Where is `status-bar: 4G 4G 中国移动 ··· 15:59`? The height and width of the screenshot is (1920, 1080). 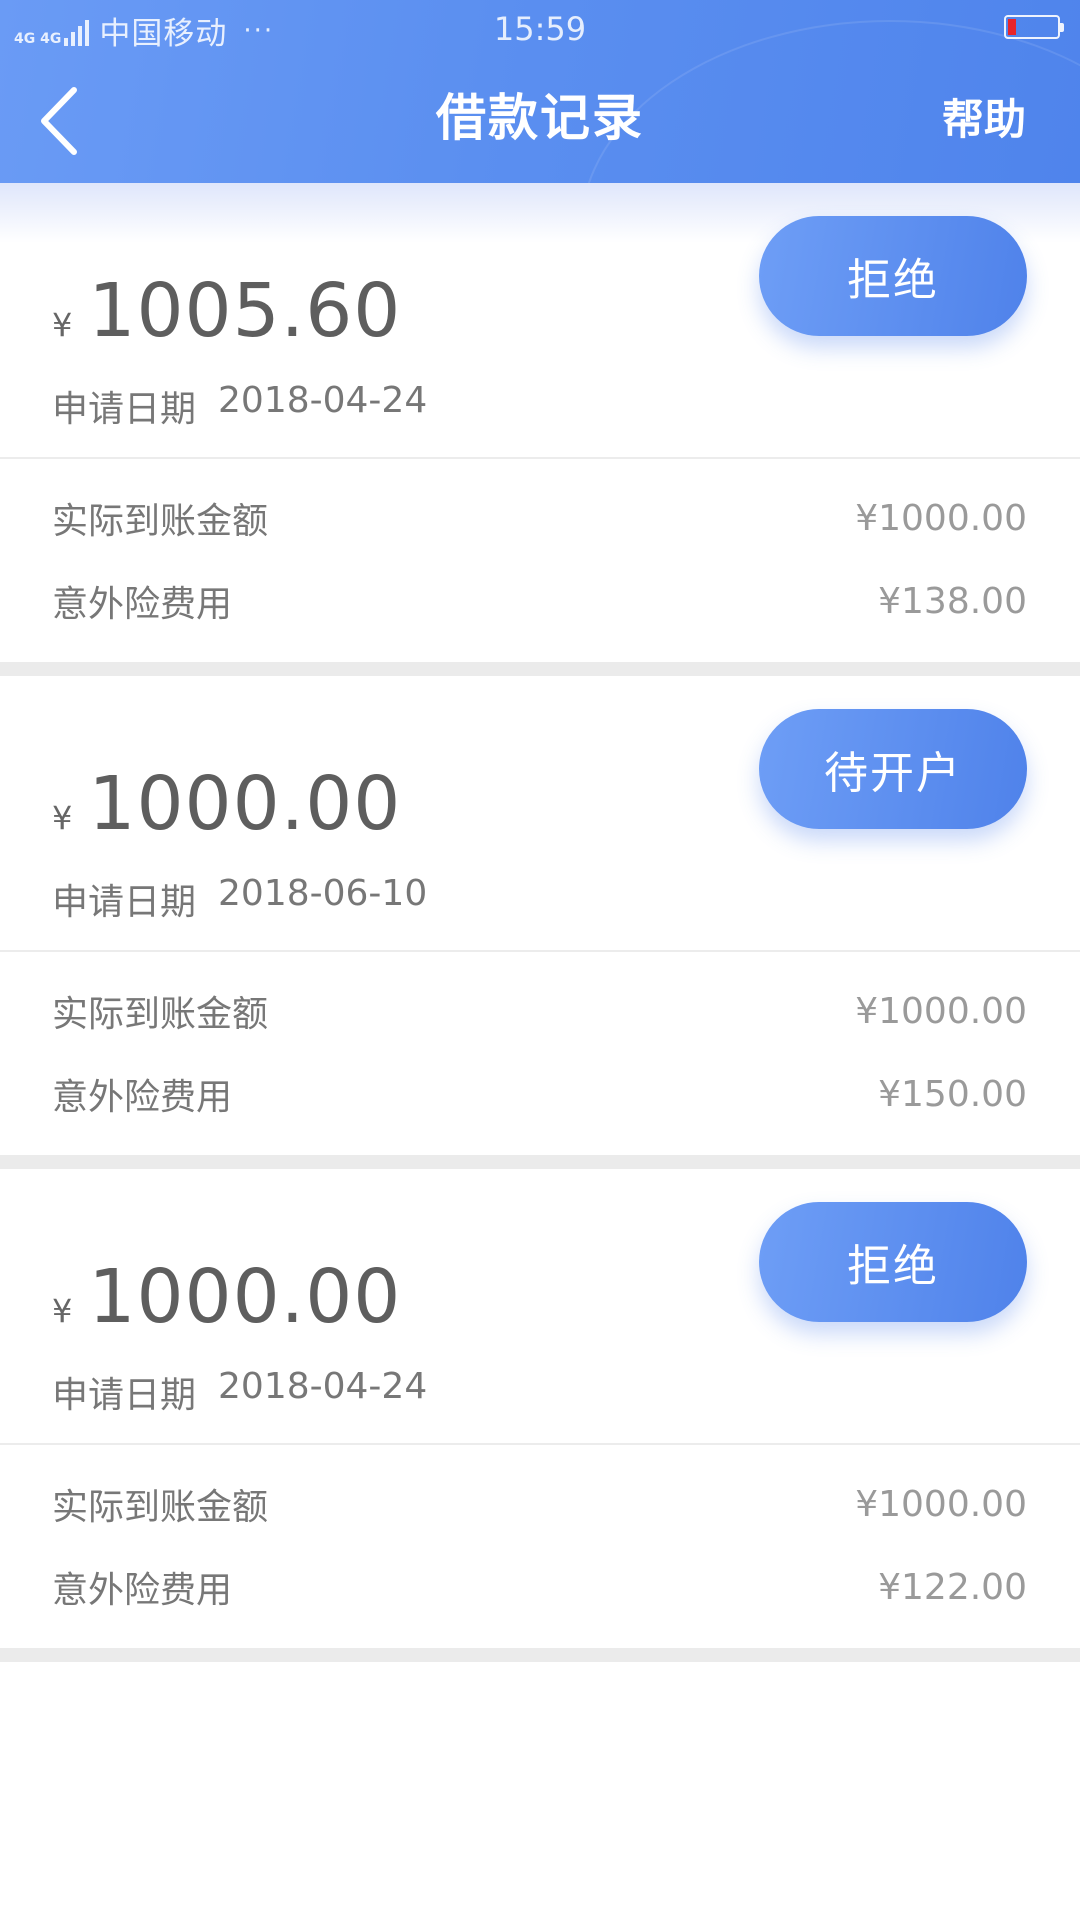 status-bar: 4G 4G 中国移动 ··· 15:59 is located at coordinates (540, 29).